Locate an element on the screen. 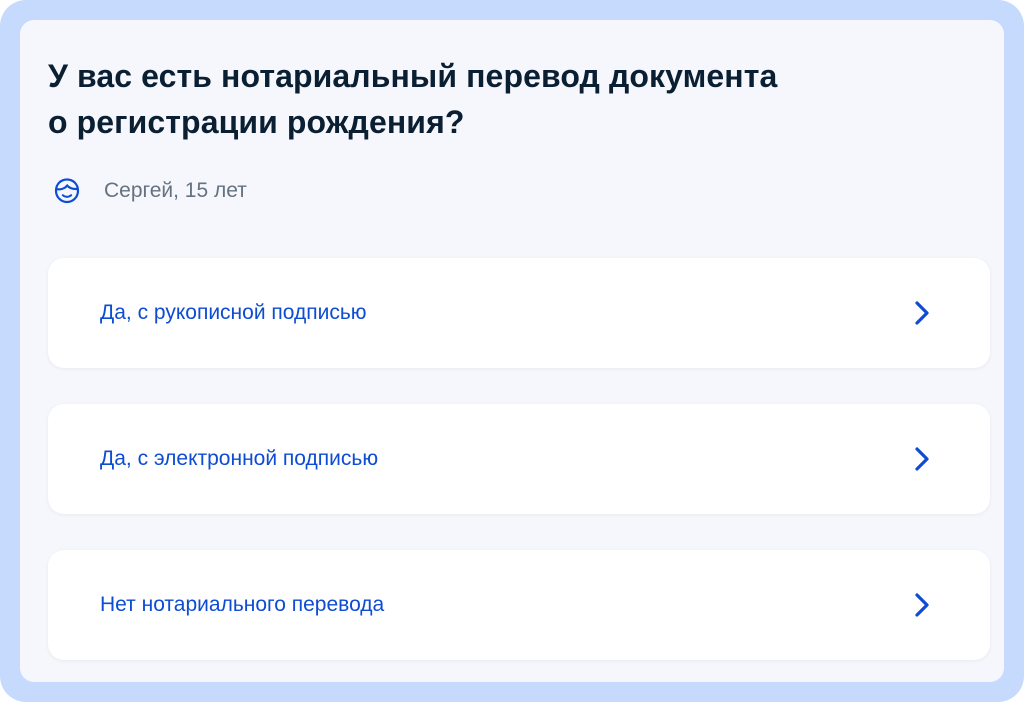  person-info: Сергей, 15 лет is located at coordinates (149, 191).